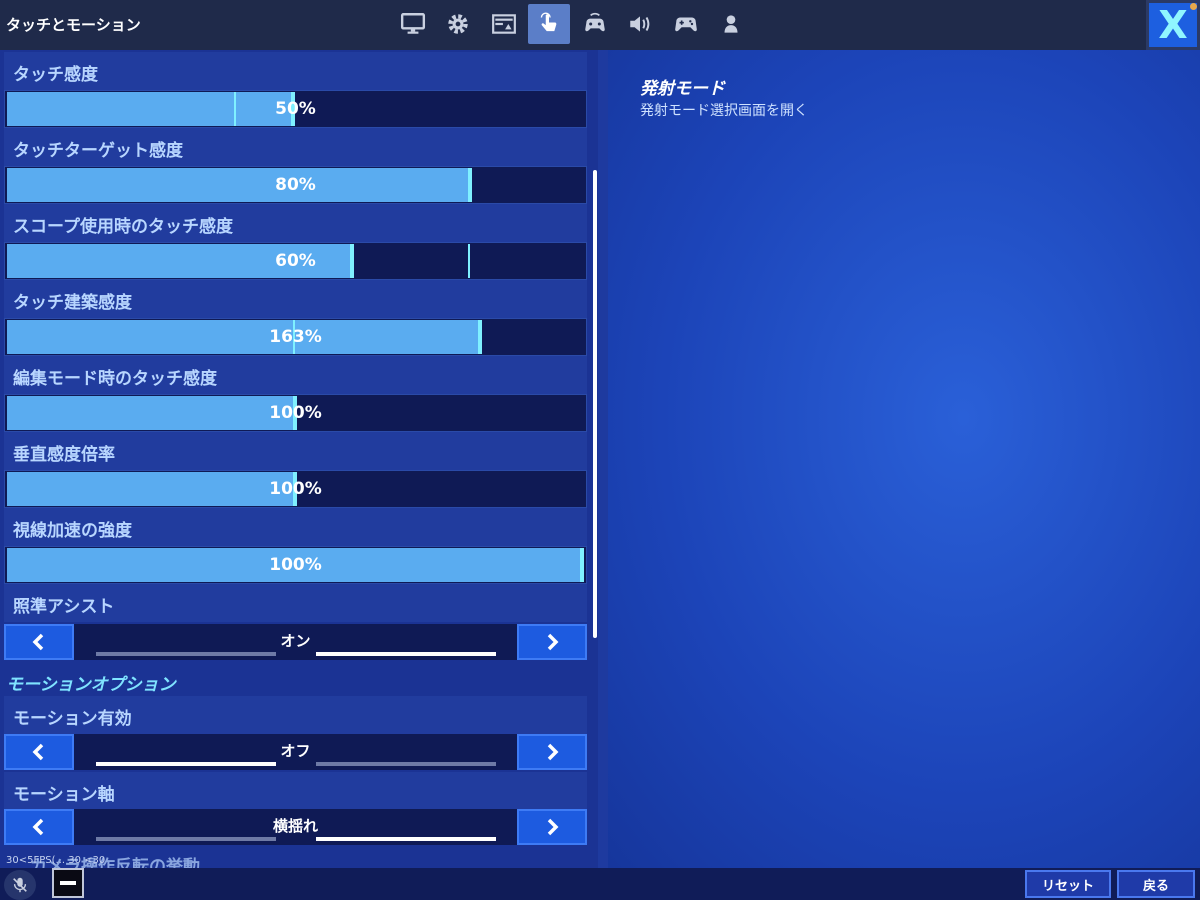 The width and height of the screenshot is (1200, 900). What do you see at coordinates (1173, 25) in the screenshot?
I see `close-icon: X` at bounding box center [1173, 25].